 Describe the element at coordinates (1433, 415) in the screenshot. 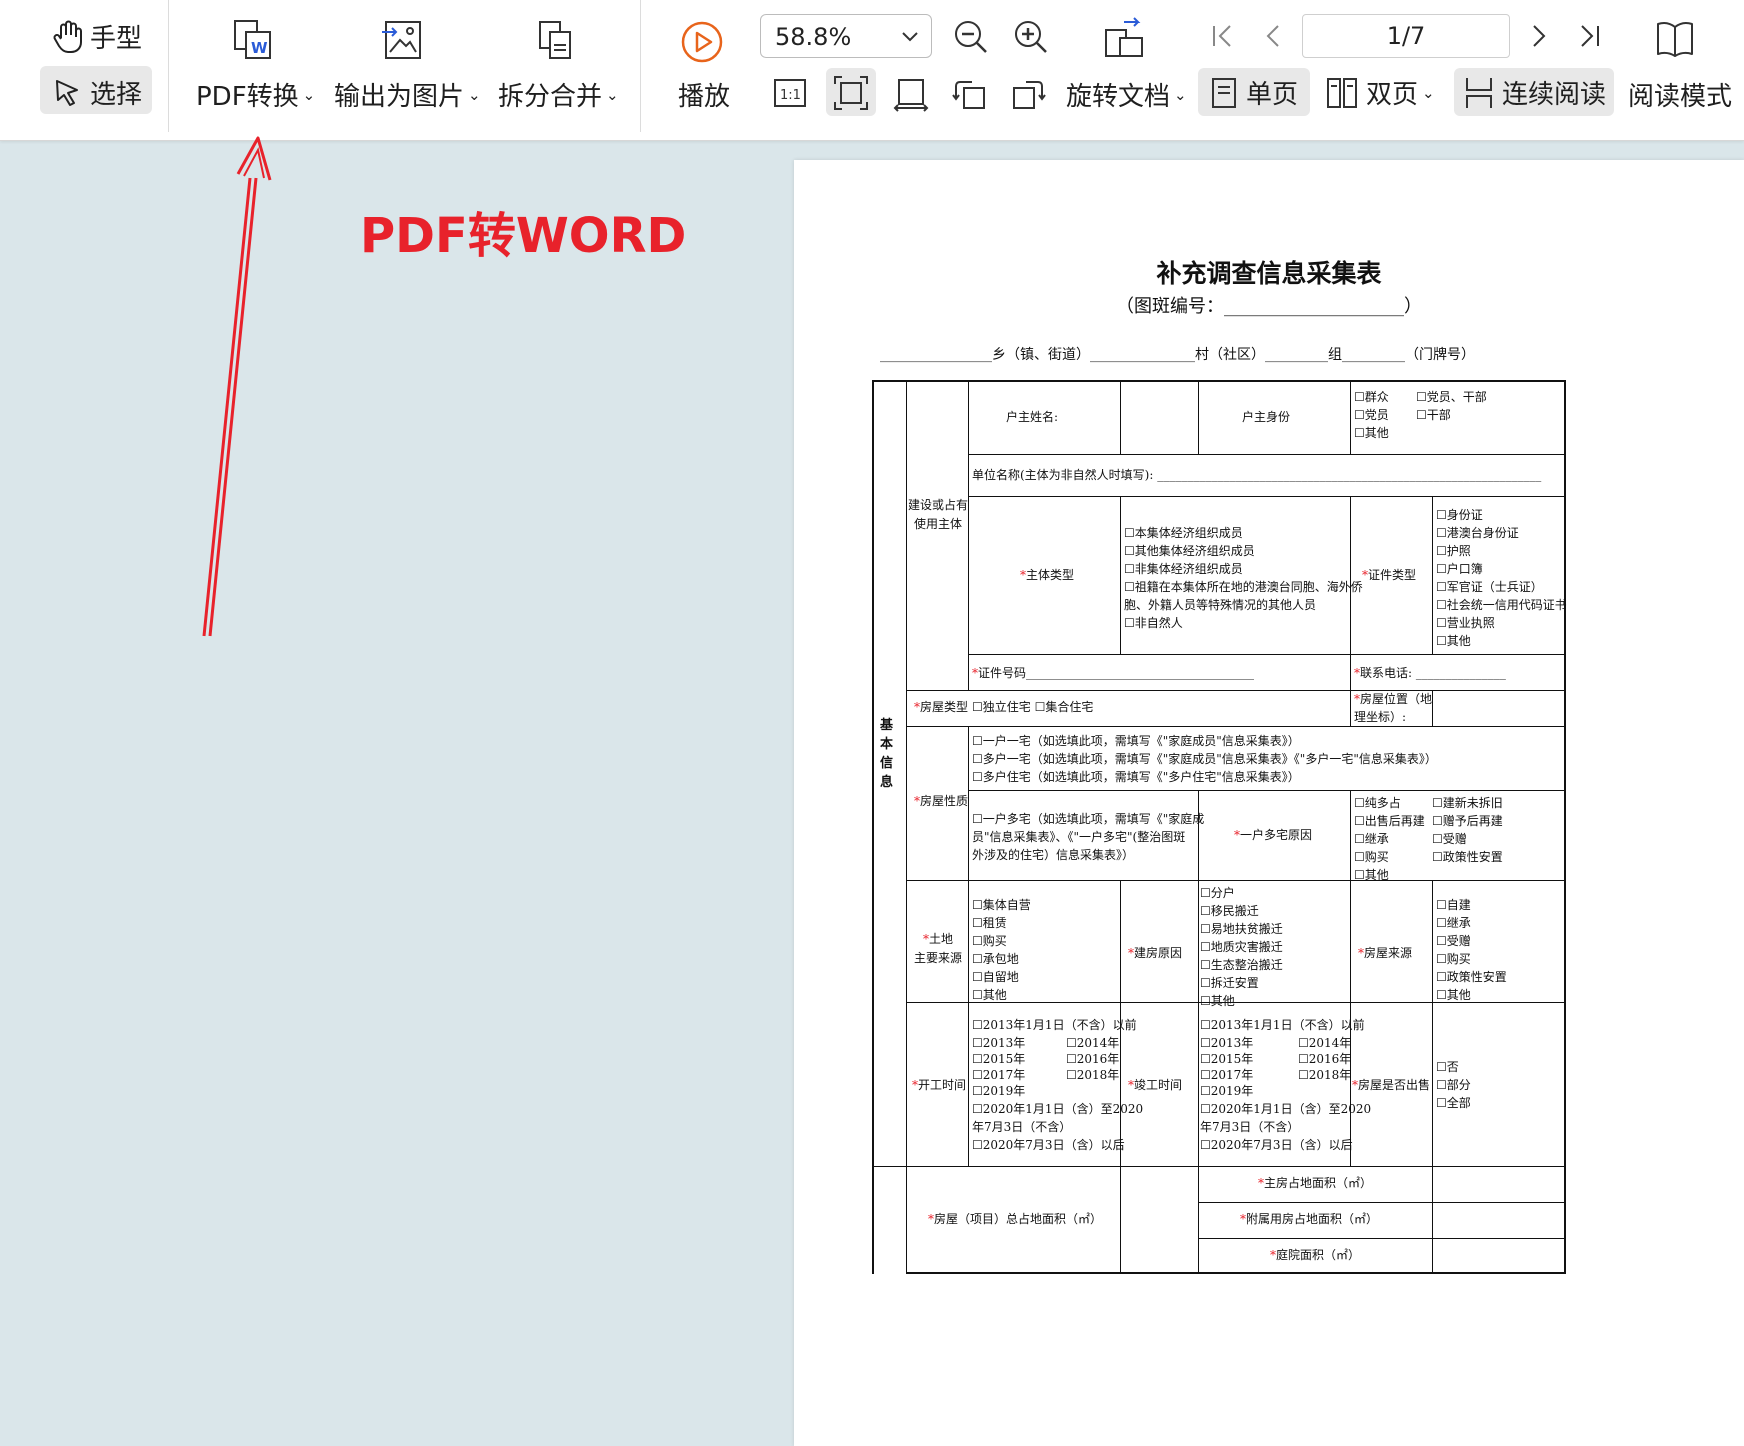

I see `identity-option: ☐干部` at that location.